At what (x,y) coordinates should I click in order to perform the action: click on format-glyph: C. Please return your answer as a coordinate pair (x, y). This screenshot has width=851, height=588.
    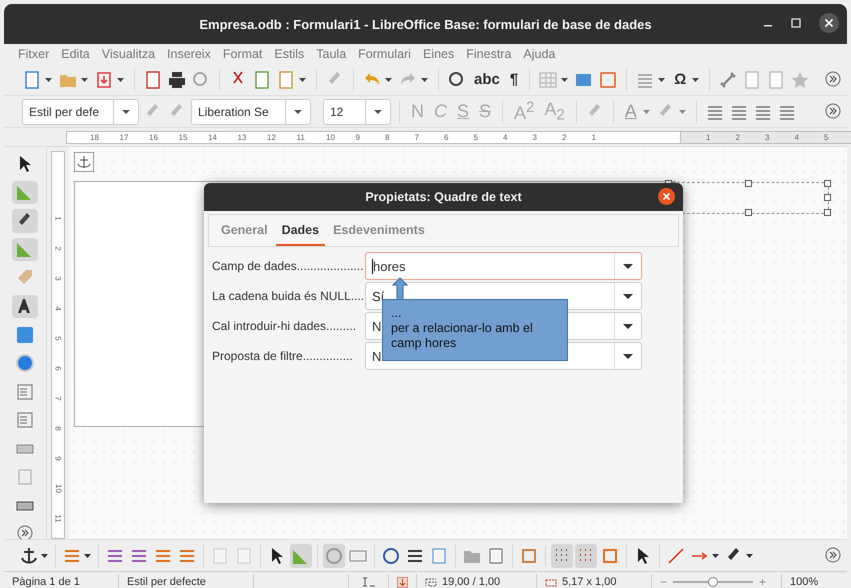
    Looking at the image, I should click on (440, 111).